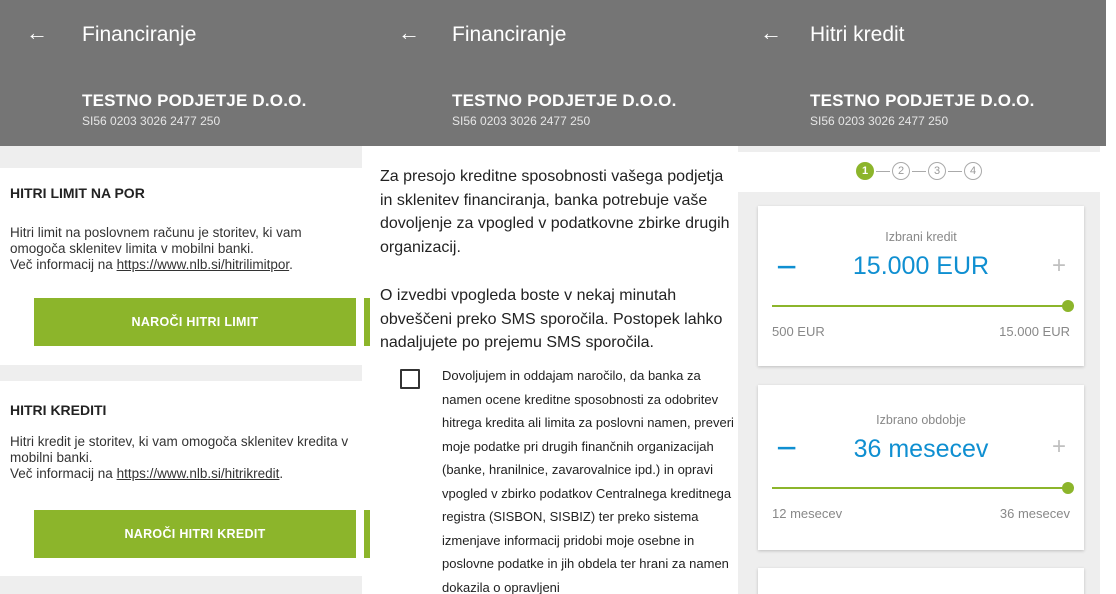 The height and width of the screenshot is (594, 1116). Describe the element at coordinates (921, 449) in the screenshot. I see `period-value: 36 mesecev` at that location.